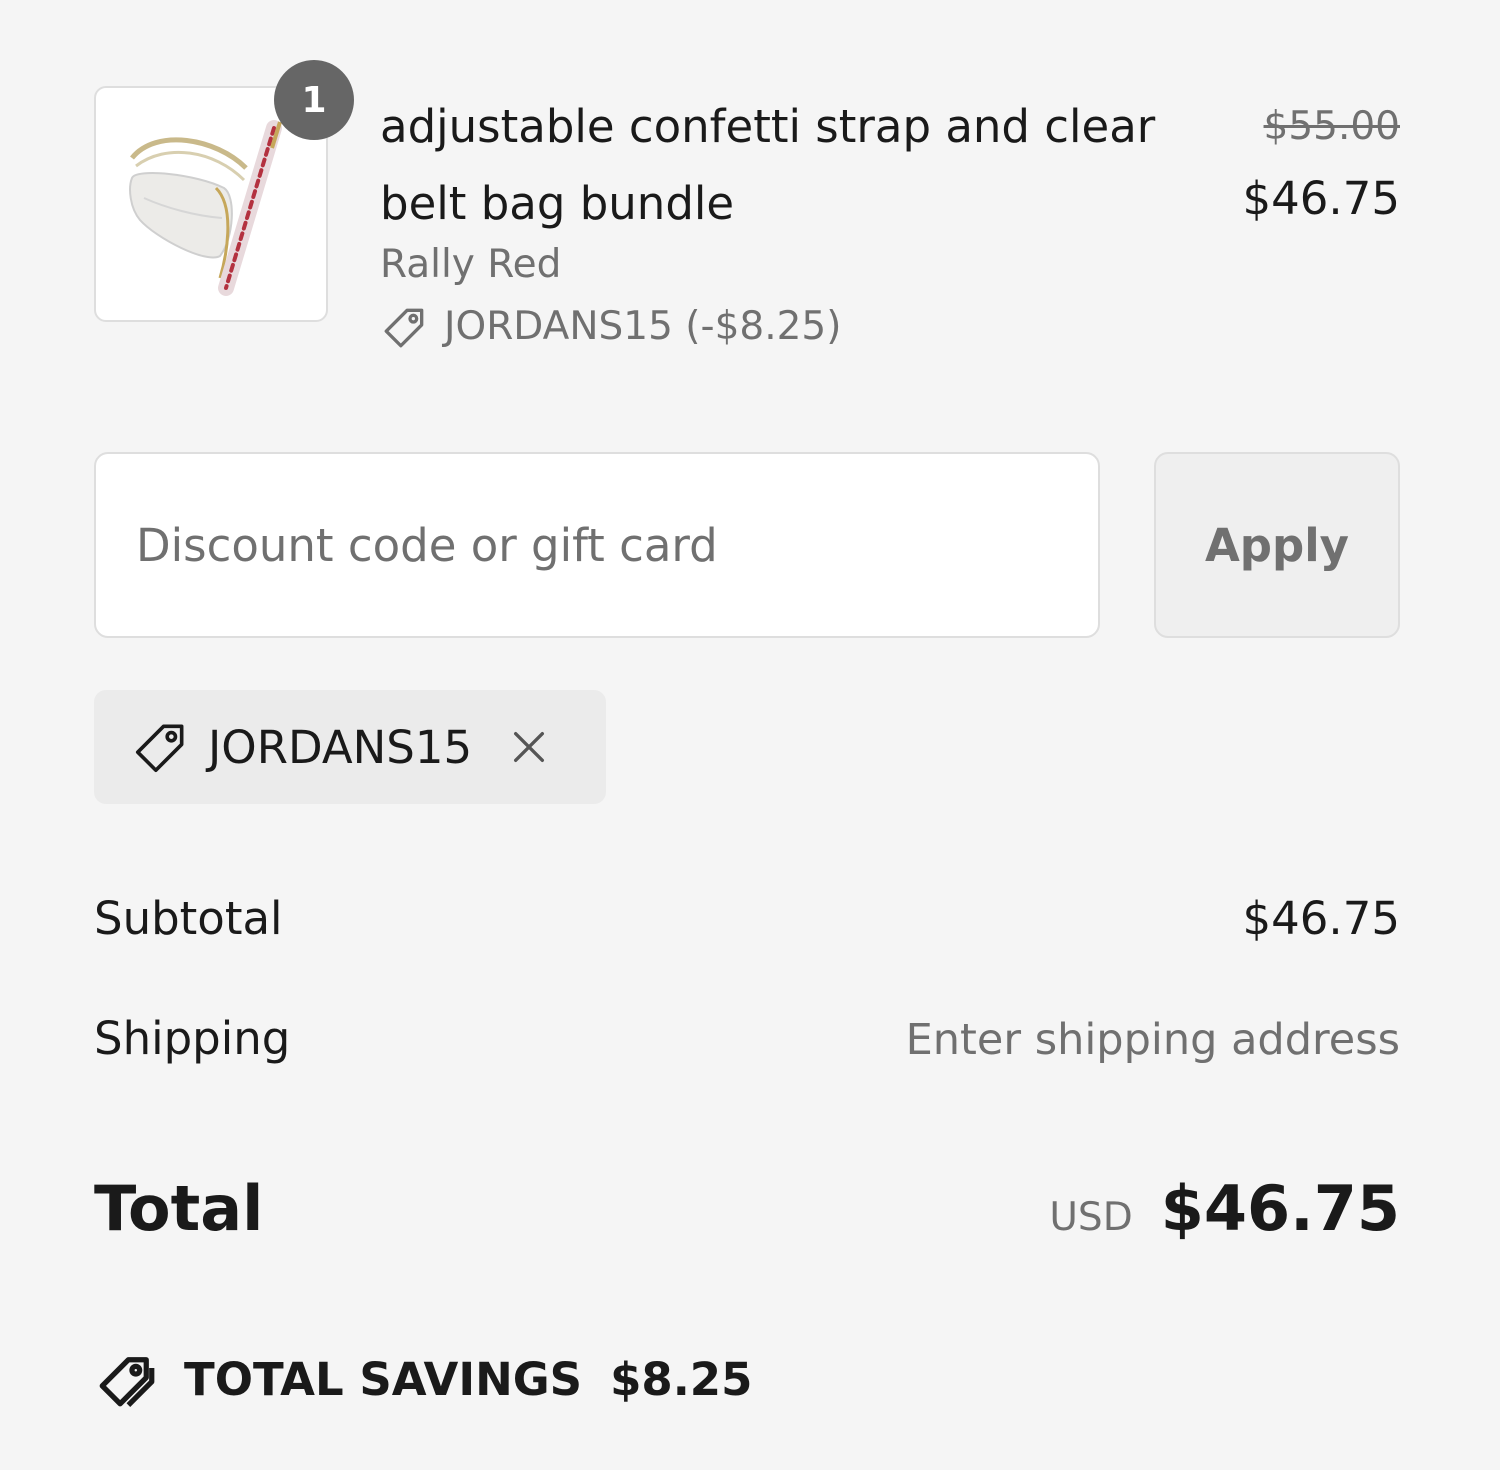 This screenshot has height=1470, width=1500. I want to click on item-discount-label: JORDANS15 (-$8.25), so click(643, 326).